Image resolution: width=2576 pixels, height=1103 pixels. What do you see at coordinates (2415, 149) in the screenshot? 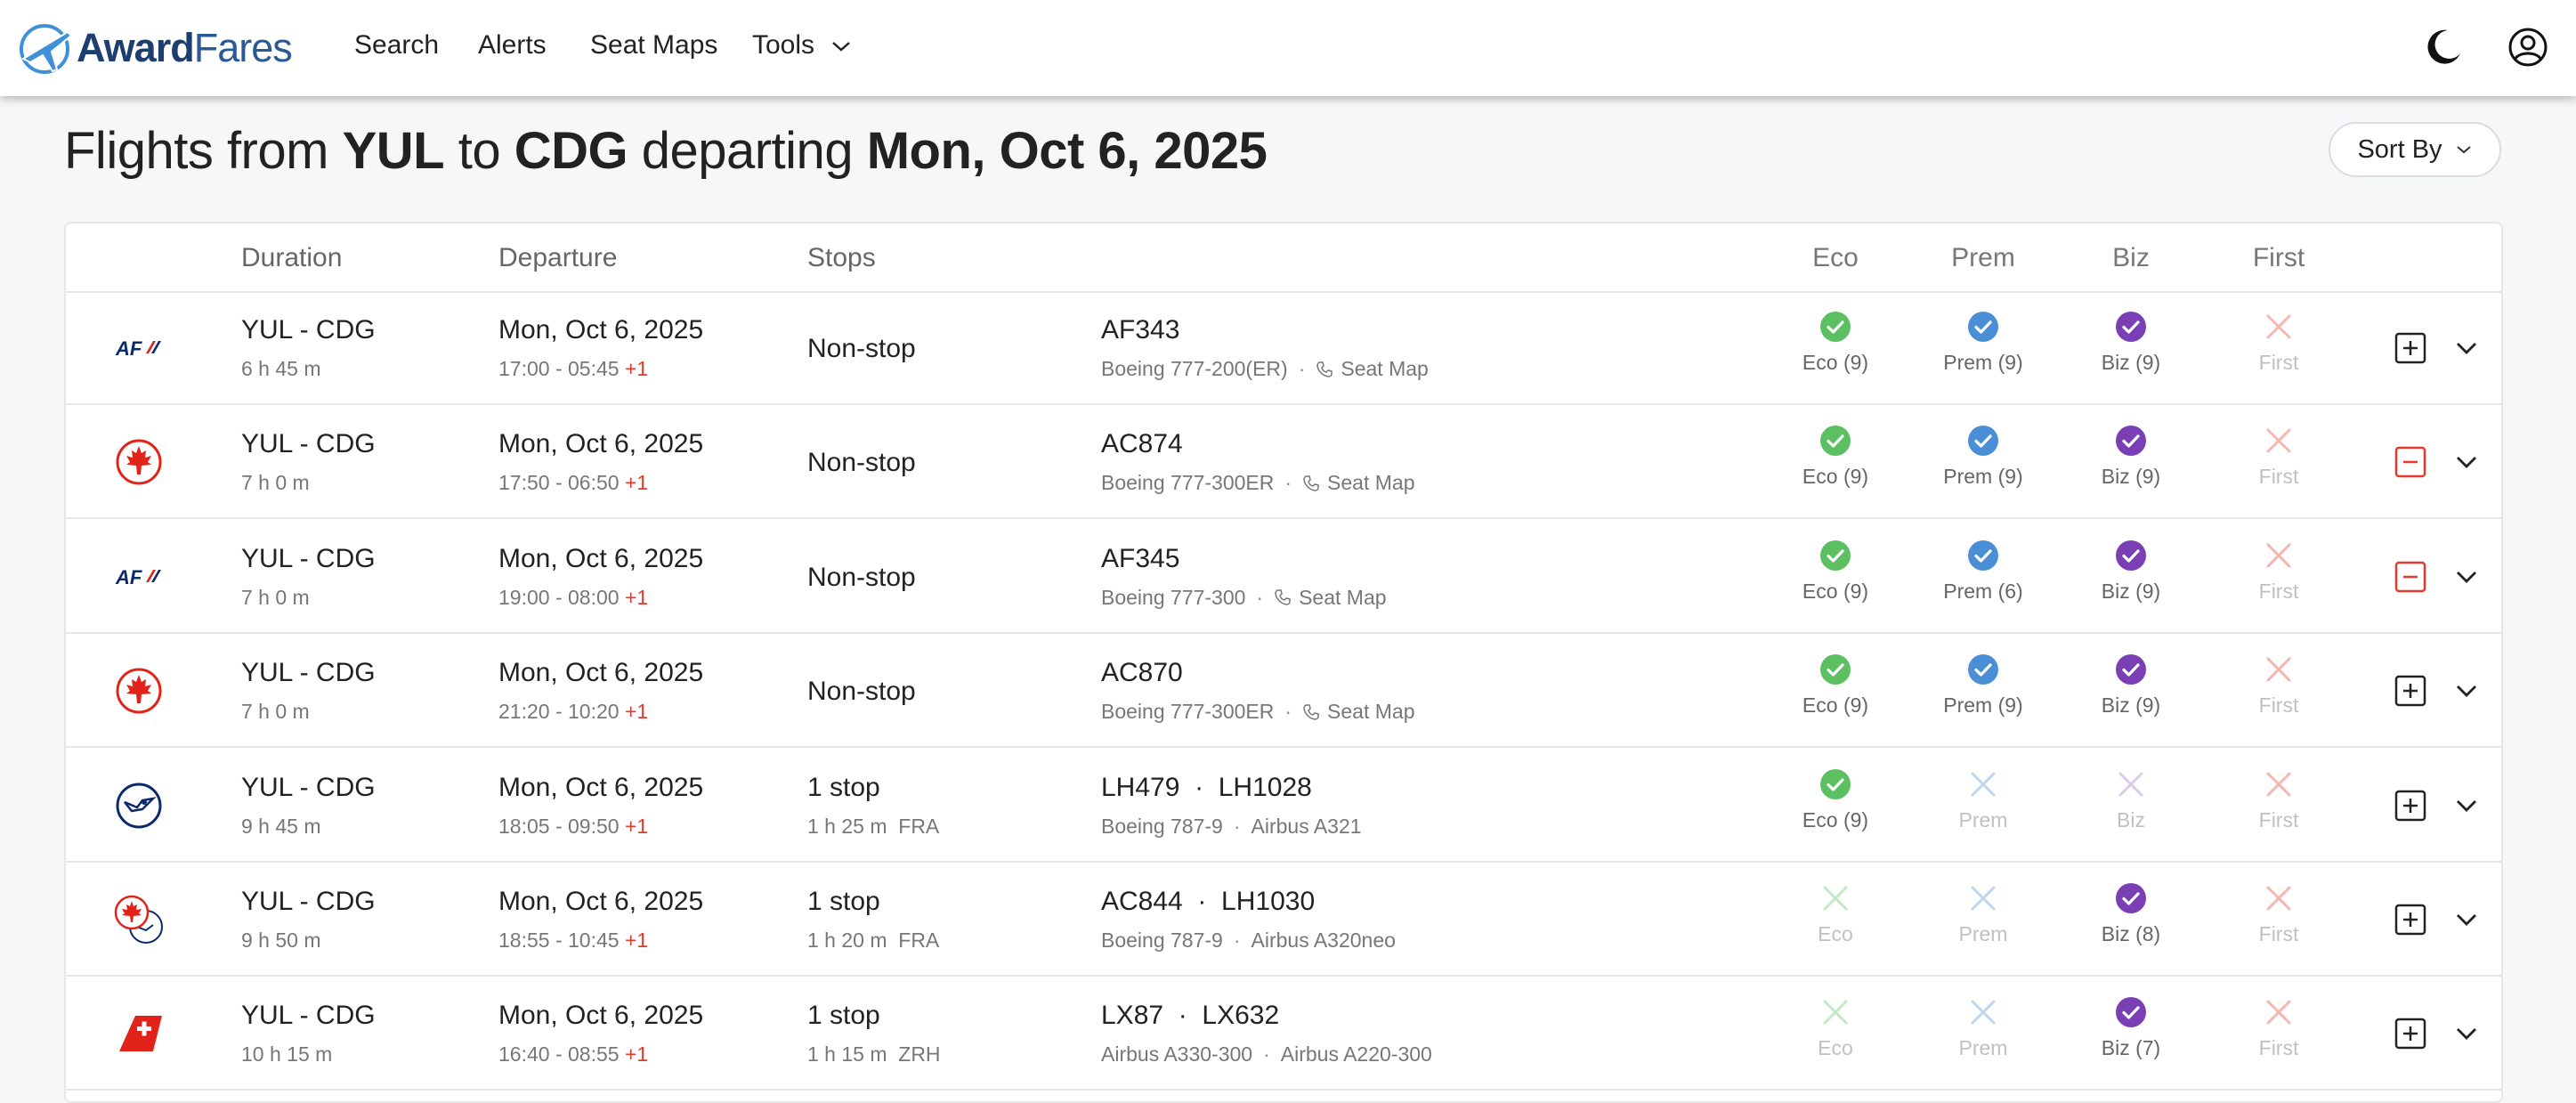
I see `sort-by-button: Sort By` at bounding box center [2415, 149].